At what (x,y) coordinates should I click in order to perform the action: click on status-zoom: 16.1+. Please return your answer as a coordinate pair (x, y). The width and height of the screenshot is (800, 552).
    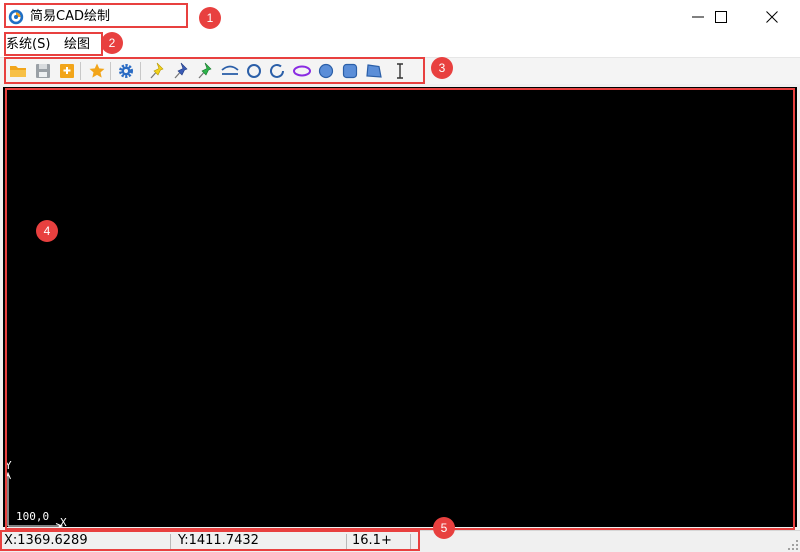
    Looking at the image, I should click on (372, 540).